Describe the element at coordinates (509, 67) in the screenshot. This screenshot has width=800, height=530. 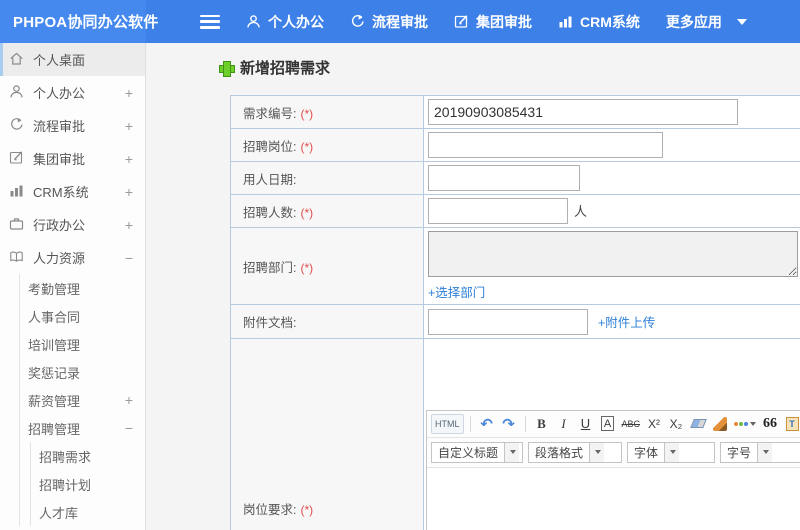
I see `page-title: 新增招聘需求` at that location.